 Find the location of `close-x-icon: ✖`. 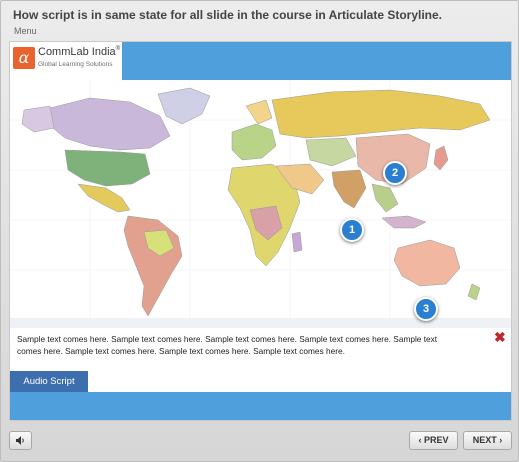

close-x-icon: ✖ is located at coordinates (500, 337).